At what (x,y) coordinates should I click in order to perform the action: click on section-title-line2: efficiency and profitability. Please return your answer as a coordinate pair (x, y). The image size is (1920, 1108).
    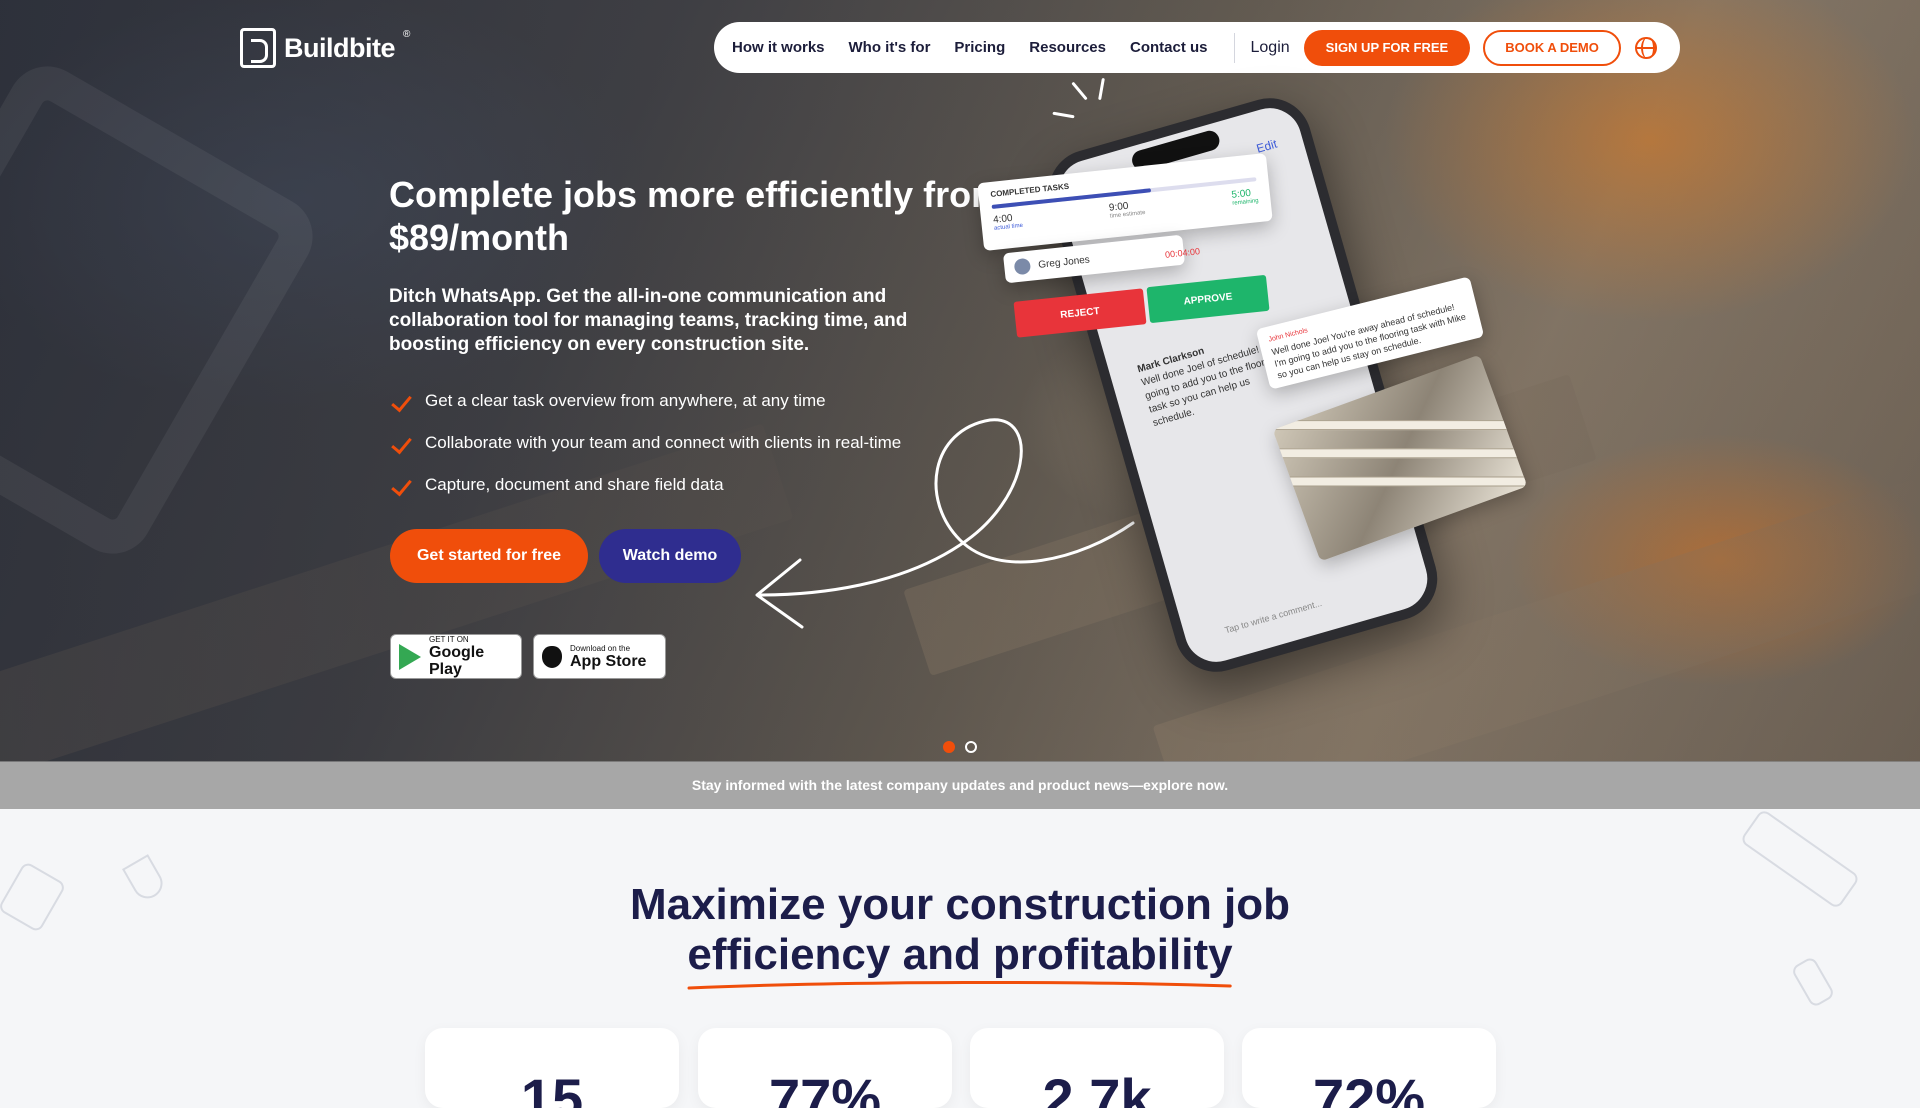
    Looking at the image, I should click on (960, 954).